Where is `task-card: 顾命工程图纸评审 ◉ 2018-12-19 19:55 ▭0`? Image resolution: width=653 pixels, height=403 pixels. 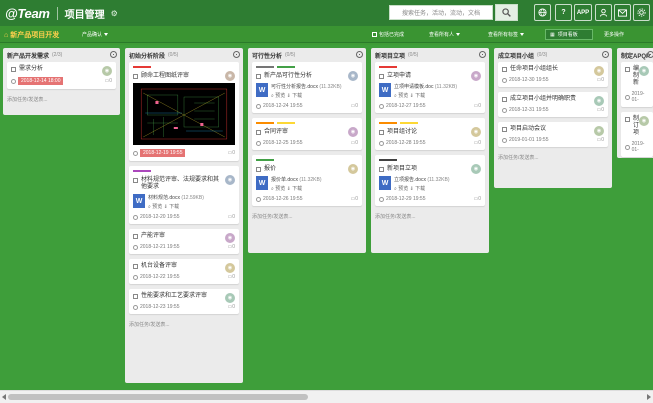
task-card: 顾命工程图纸评审 ◉ 2018-12-19 19:55 ▭0 is located at coordinates (184, 111).